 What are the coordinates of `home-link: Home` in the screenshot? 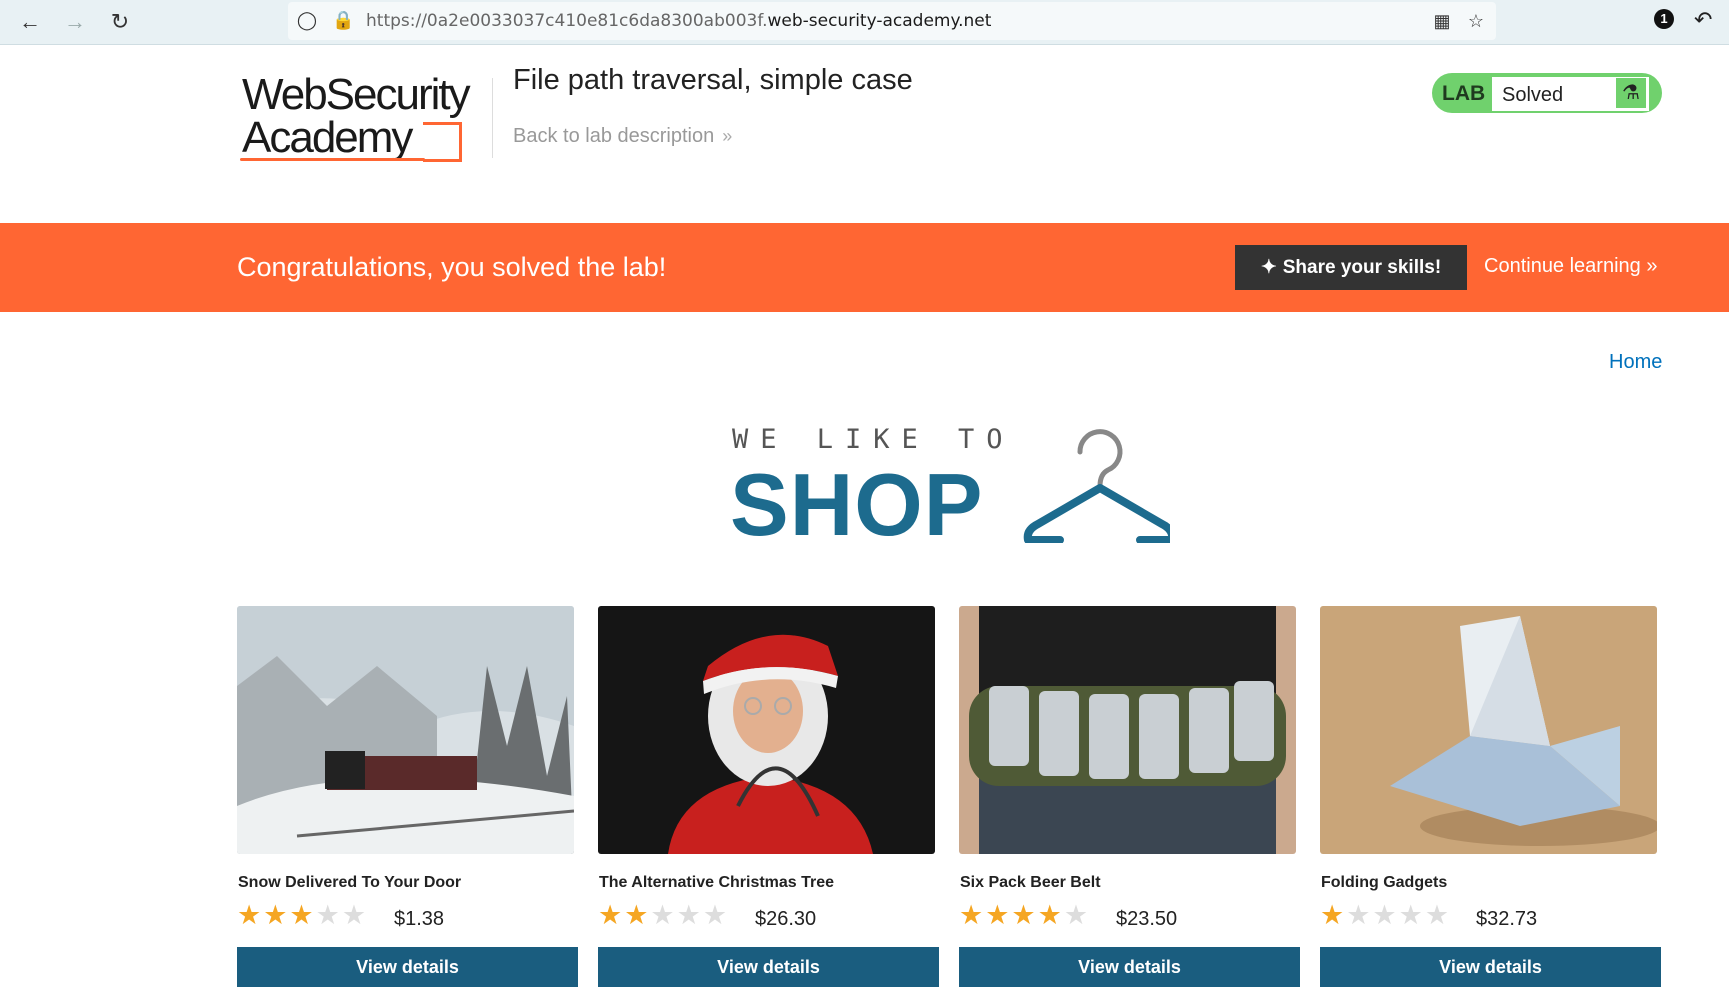 It's located at (1635, 362).